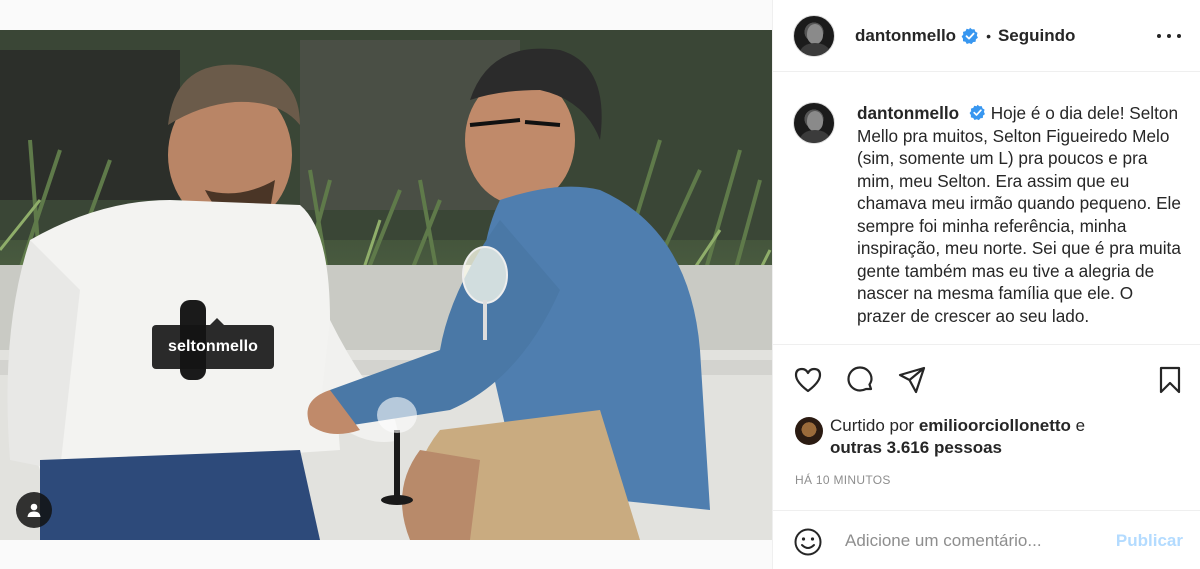 The height and width of the screenshot is (569, 1200). What do you see at coordinates (860, 380) in the screenshot?
I see `comment-icon` at bounding box center [860, 380].